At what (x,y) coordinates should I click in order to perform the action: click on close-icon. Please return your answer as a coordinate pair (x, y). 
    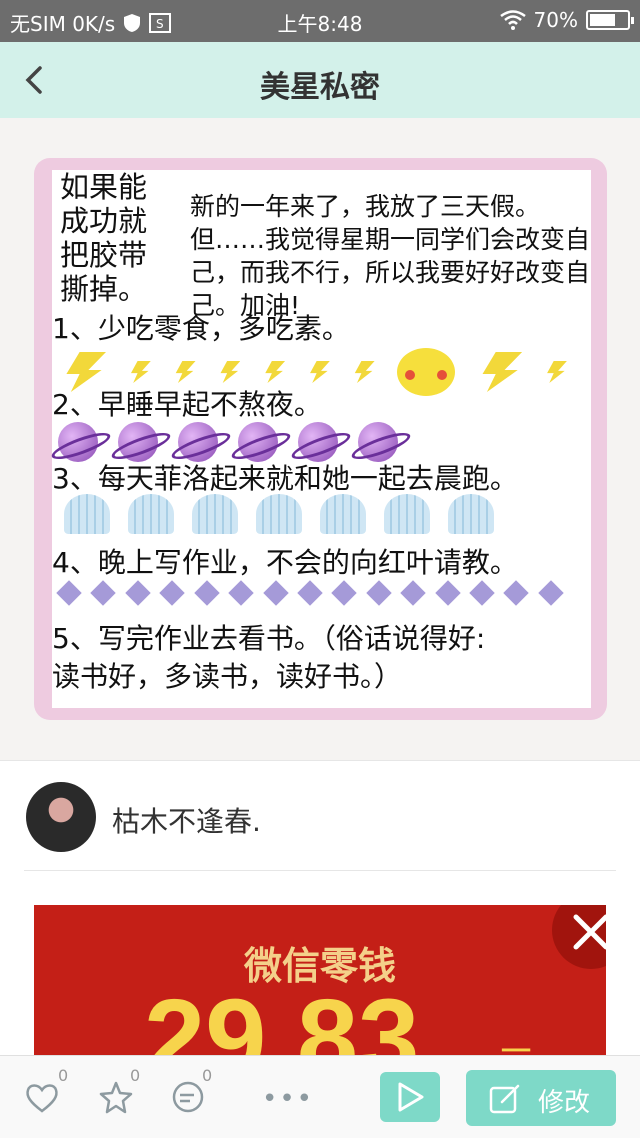
    Looking at the image, I should click on (589, 932).